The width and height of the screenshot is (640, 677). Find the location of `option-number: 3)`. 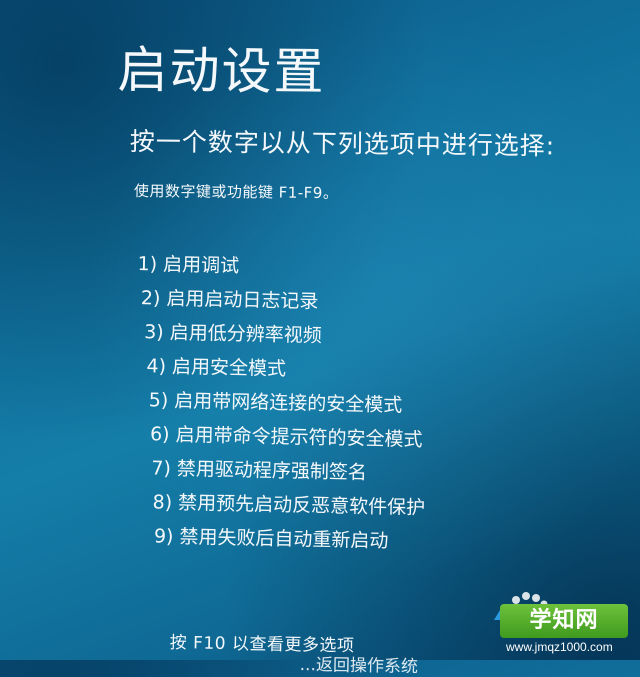

option-number: 3) is located at coordinates (153, 332).